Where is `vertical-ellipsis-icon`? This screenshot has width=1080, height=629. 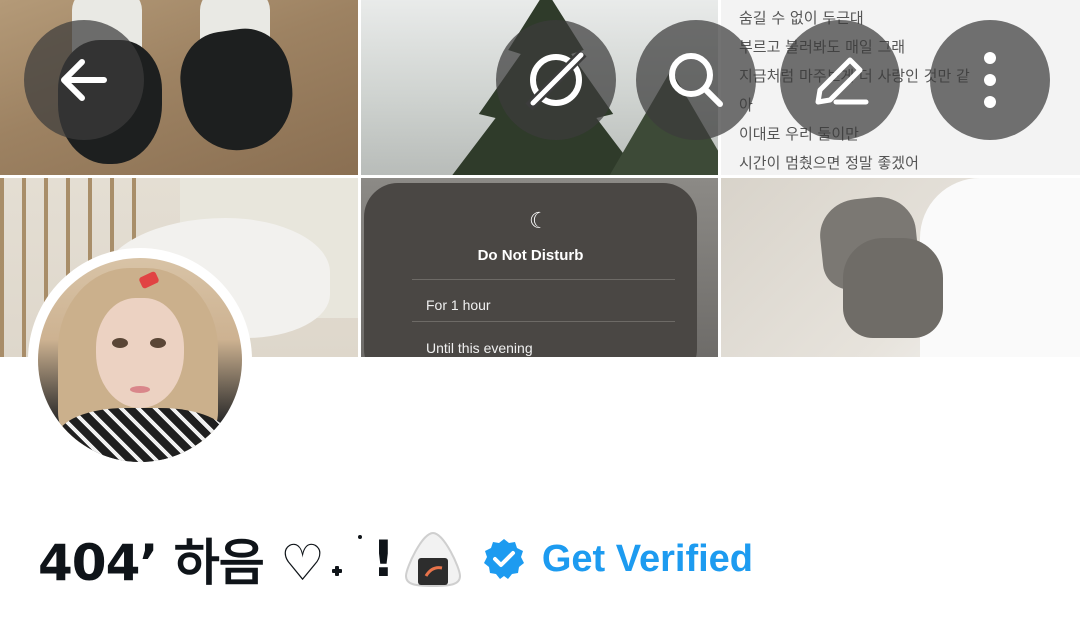 vertical-ellipsis-icon is located at coordinates (990, 80).